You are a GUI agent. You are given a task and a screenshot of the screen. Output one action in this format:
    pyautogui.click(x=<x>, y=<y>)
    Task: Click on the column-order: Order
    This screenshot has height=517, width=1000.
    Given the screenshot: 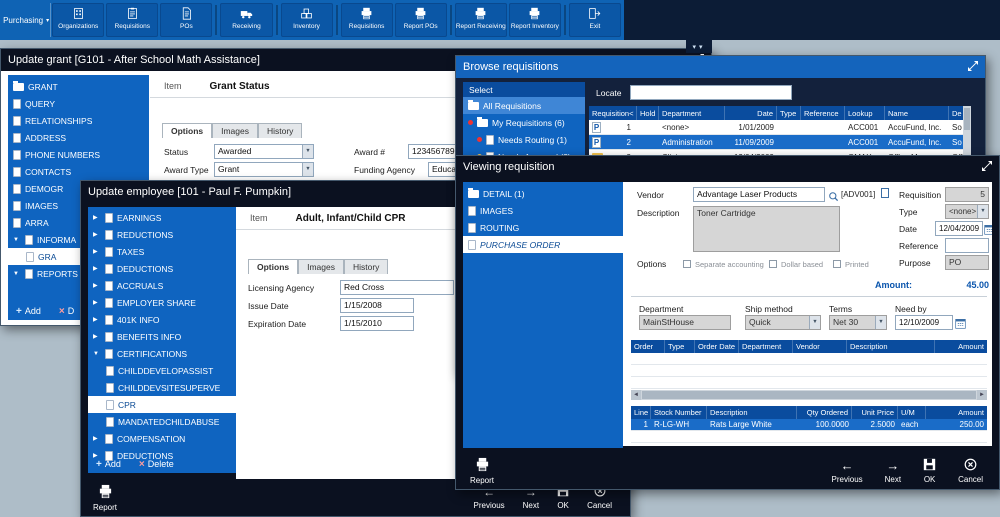 What is the action you would take?
    pyautogui.click(x=648, y=346)
    